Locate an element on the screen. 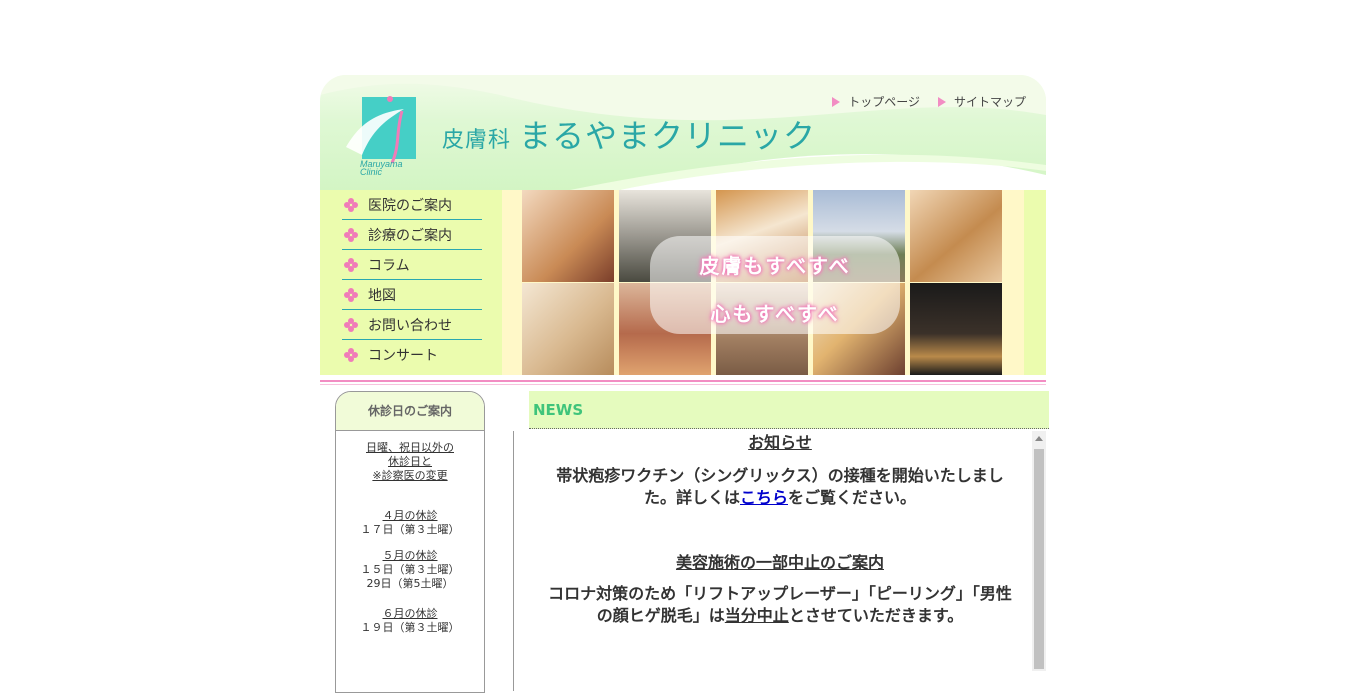  news-body-1-text-end: をご覧ください。 is located at coordinates (852, 497).